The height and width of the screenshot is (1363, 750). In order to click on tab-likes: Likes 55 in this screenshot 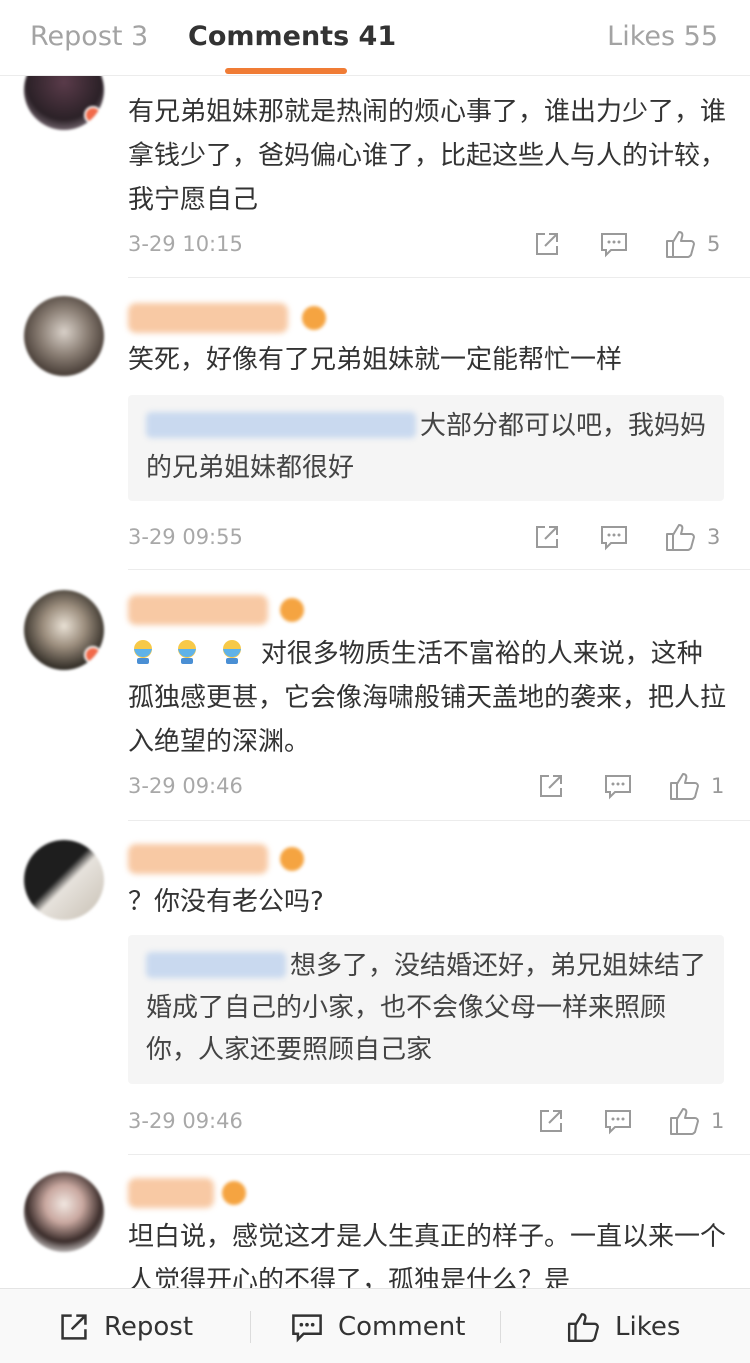, I will do `click(662, 37)`.